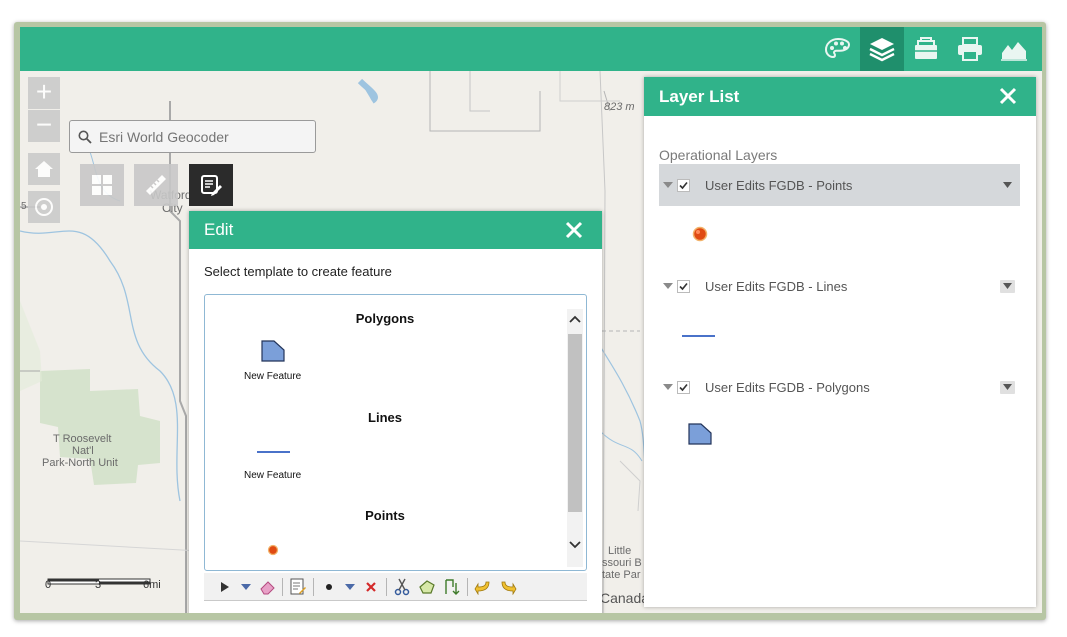  I want to click on template-scrollbar, so click(575, 438).